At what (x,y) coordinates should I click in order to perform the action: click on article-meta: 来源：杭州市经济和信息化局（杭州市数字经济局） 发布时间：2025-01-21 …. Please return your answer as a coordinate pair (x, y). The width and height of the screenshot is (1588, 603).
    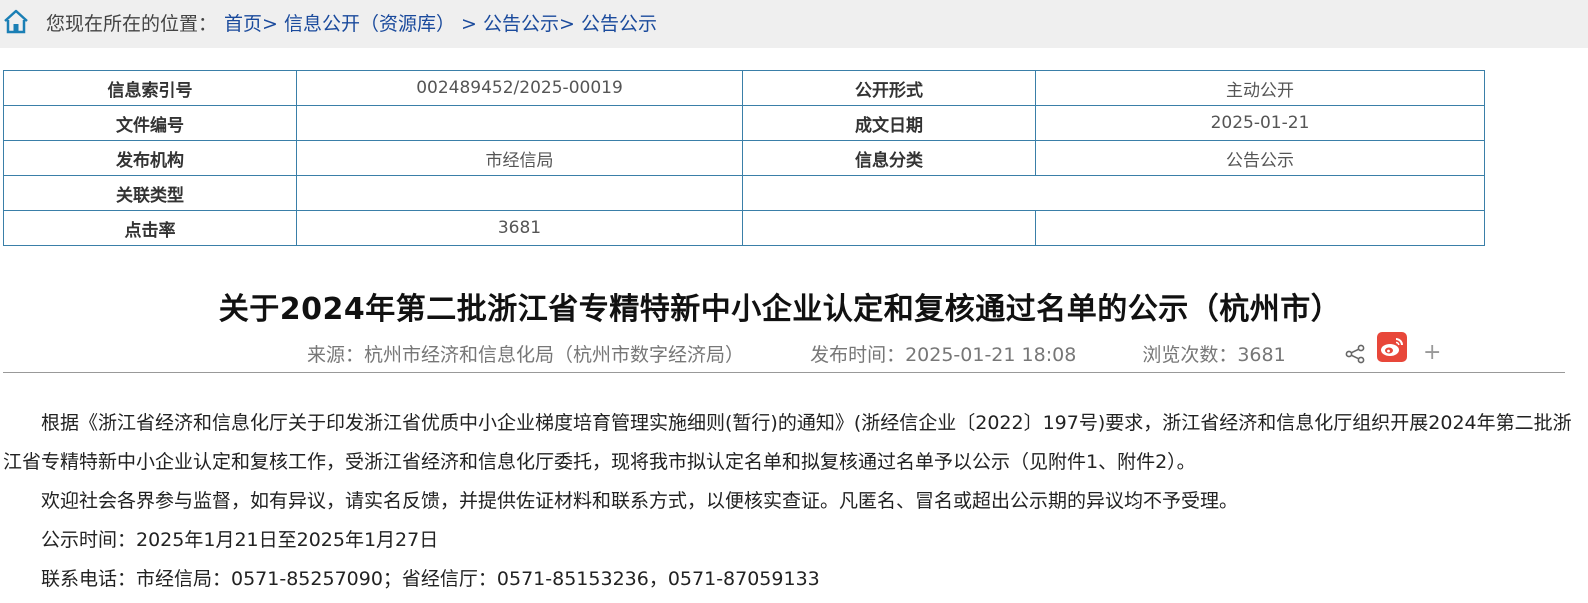
    Looking at the image, I should click on (826, 353).